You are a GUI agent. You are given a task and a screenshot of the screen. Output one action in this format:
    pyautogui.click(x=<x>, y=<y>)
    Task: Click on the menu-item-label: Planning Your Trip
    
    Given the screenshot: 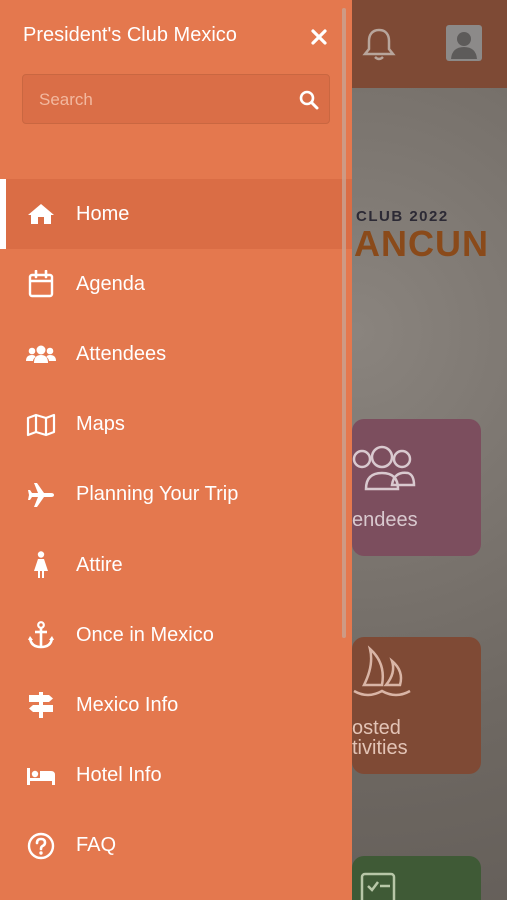 What is the action you would take?
    pyautogui.click(x=157, y=494)
    